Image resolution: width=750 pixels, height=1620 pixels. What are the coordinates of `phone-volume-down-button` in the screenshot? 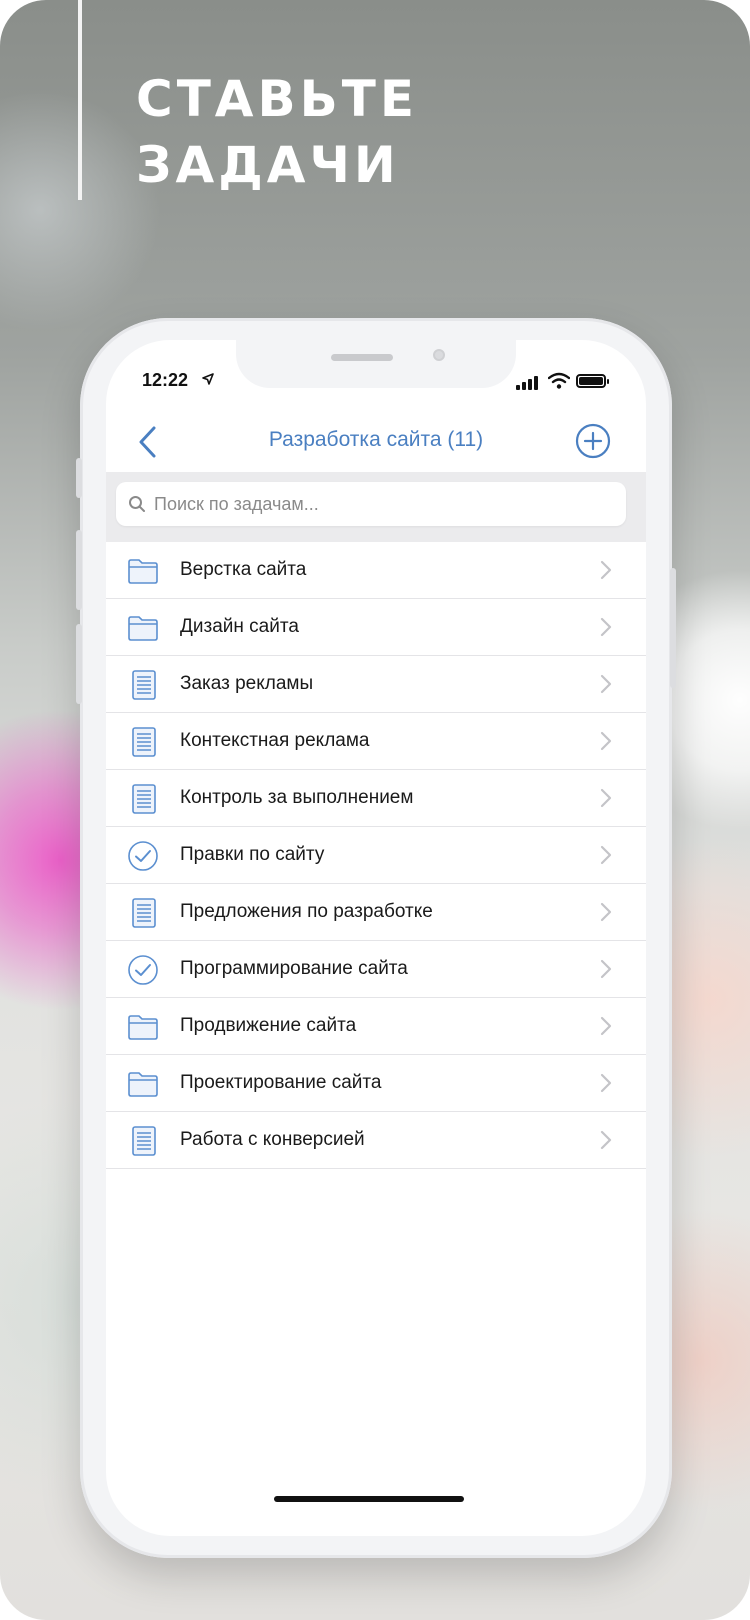 It's located at (79, 664).